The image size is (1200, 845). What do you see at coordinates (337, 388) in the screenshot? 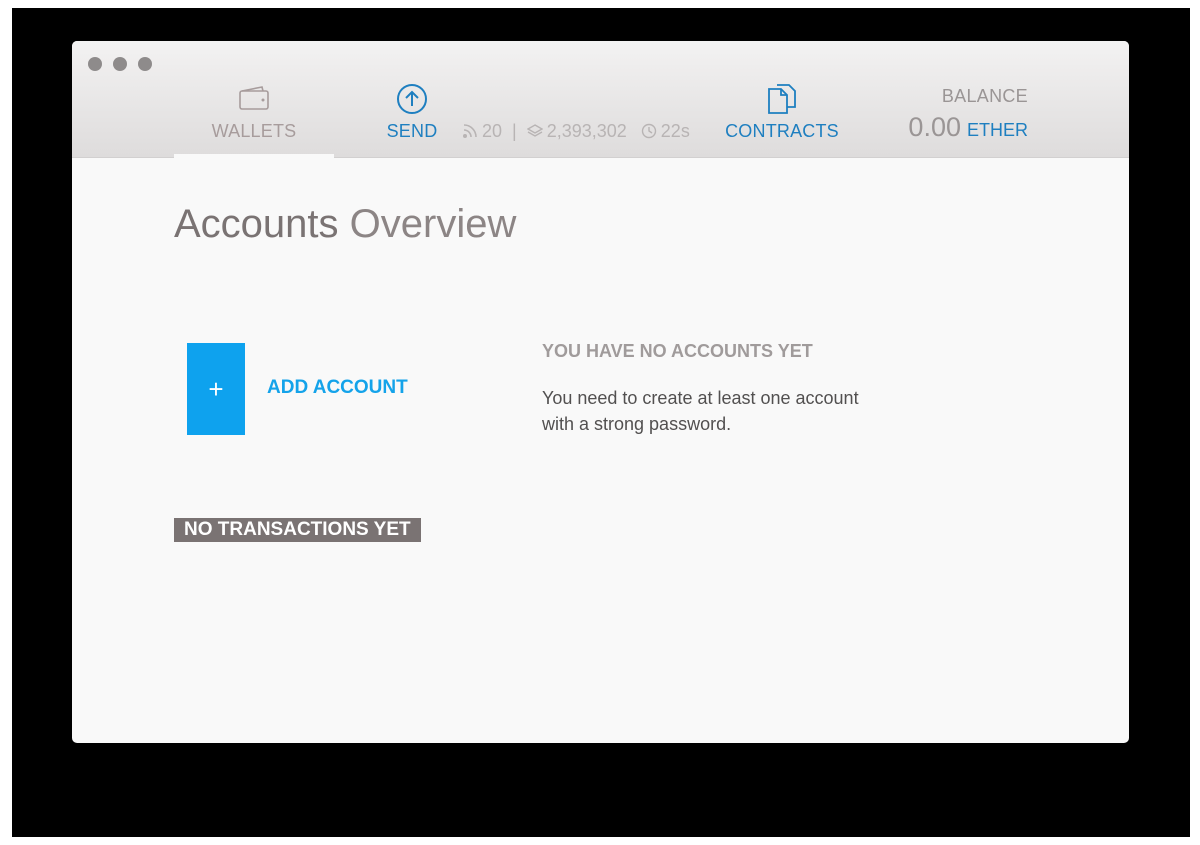
I see `add-account-label: ADD ACCOUNT` at bounding box center [337, 388].